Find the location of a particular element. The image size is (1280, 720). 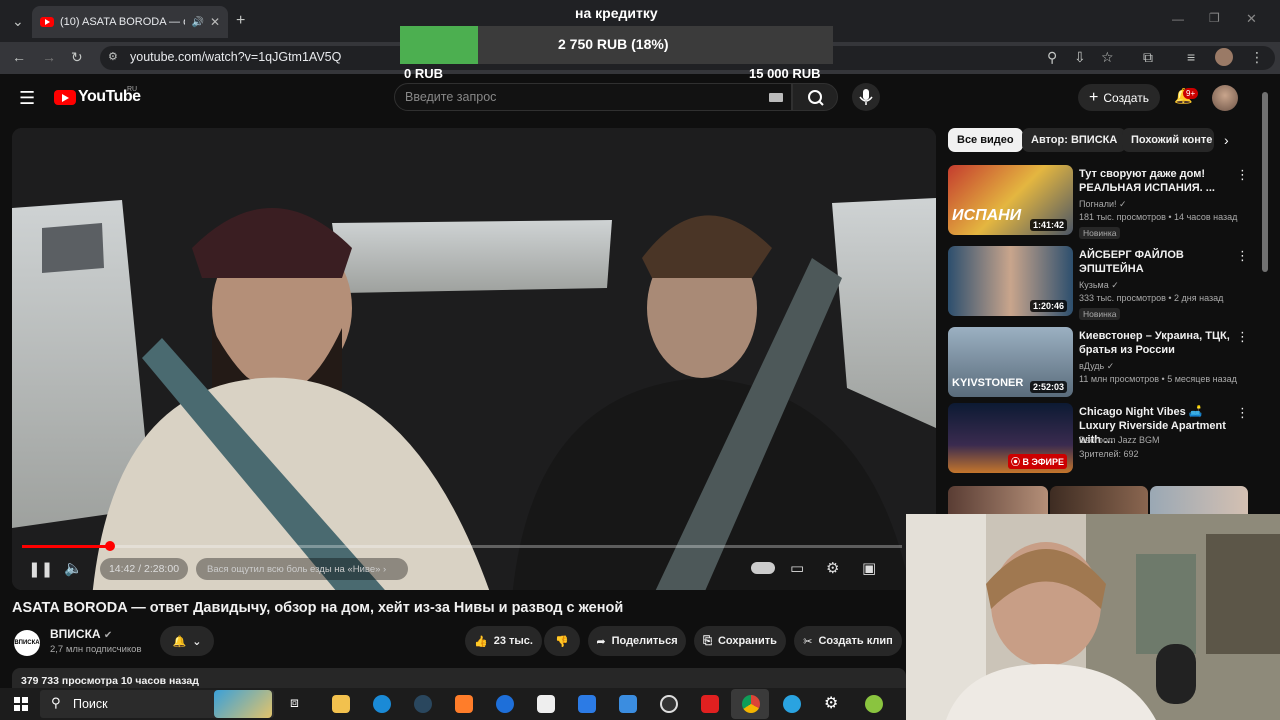

zoom-icon: ⚲ is located at coordinates (1052, 57).